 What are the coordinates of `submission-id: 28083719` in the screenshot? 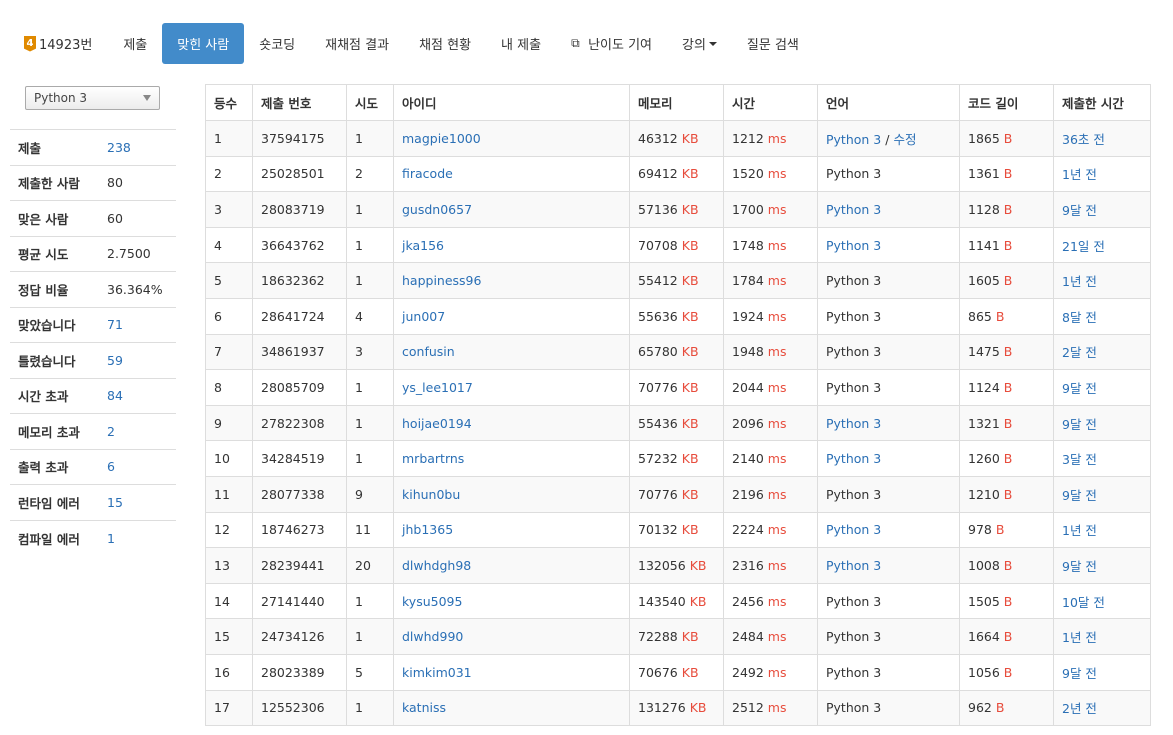 It's located at (293, 209).